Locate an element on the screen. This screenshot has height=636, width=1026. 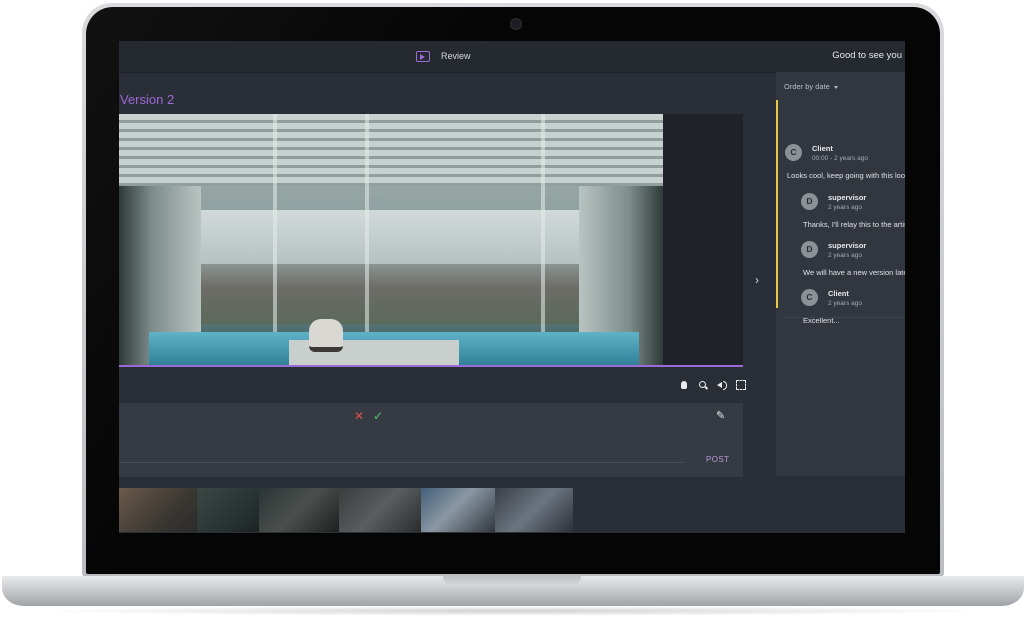
video-ceiling is located at coordinates (391, 150).